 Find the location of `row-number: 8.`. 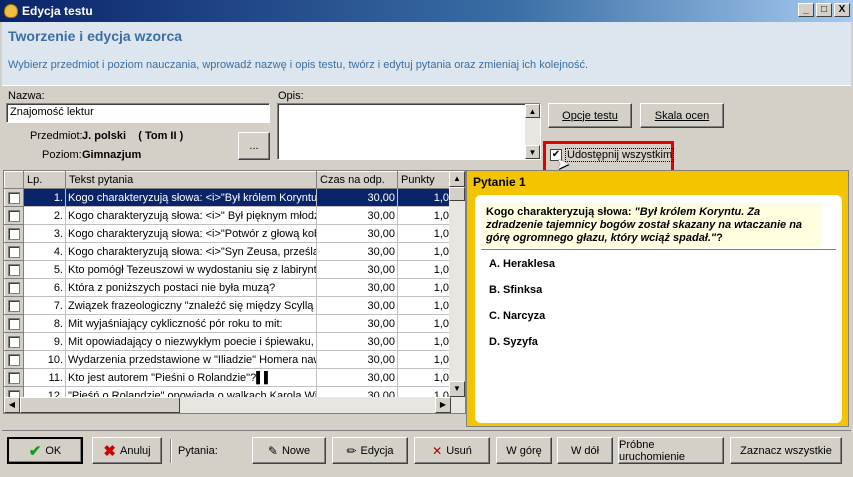

row-number: 8. is located at coordinates (44, 323).